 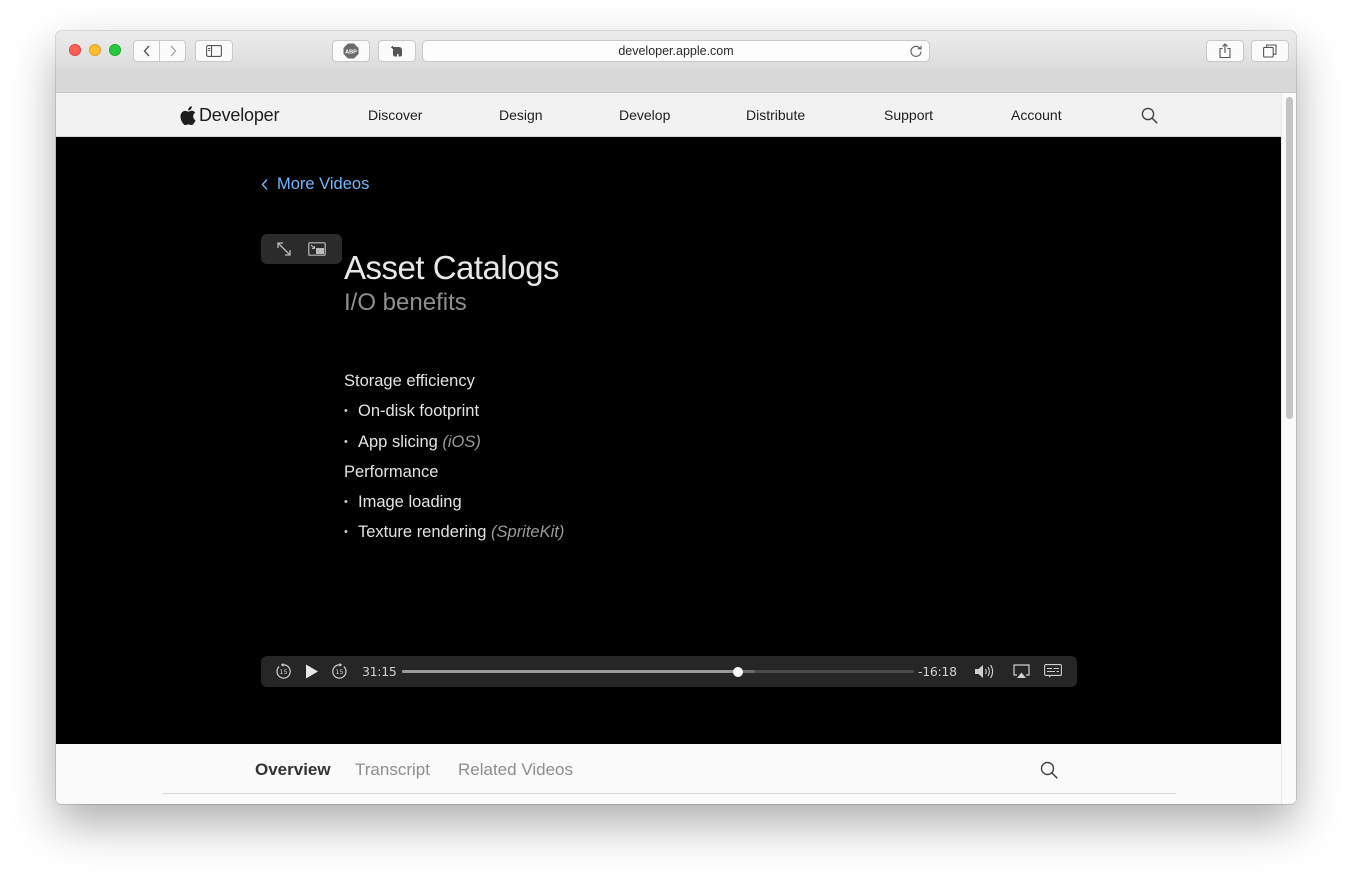 What do you see at coordinates (676, 81) in the screenshot?
I see `tab-strip` at bounding box center [676, 81].